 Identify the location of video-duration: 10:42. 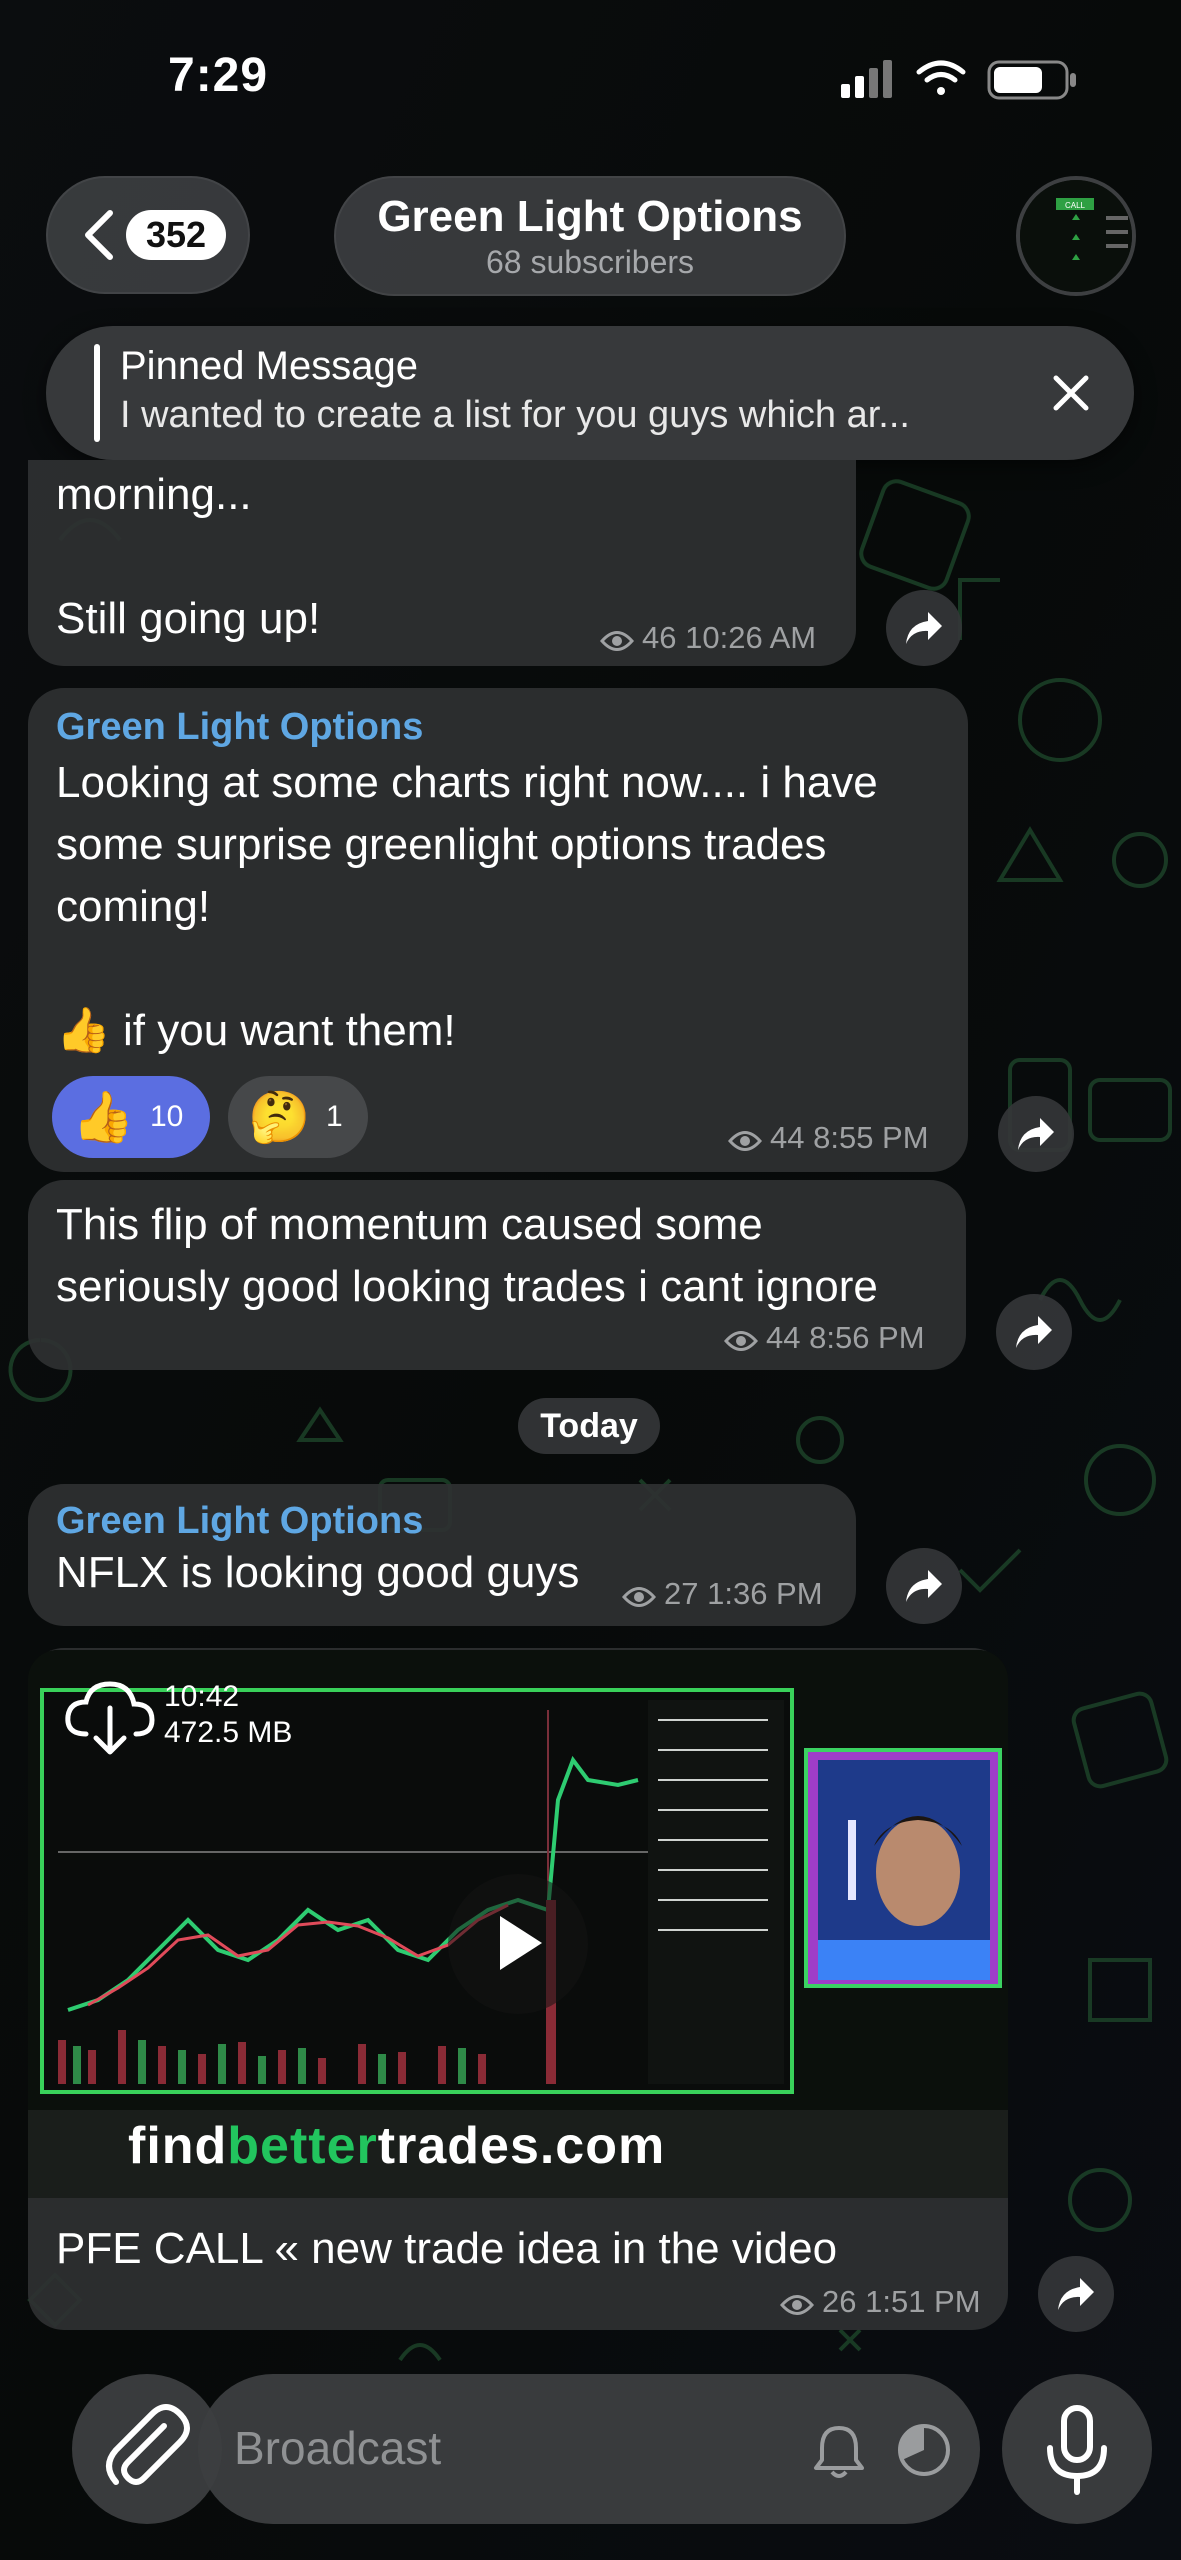
(202, 1696).